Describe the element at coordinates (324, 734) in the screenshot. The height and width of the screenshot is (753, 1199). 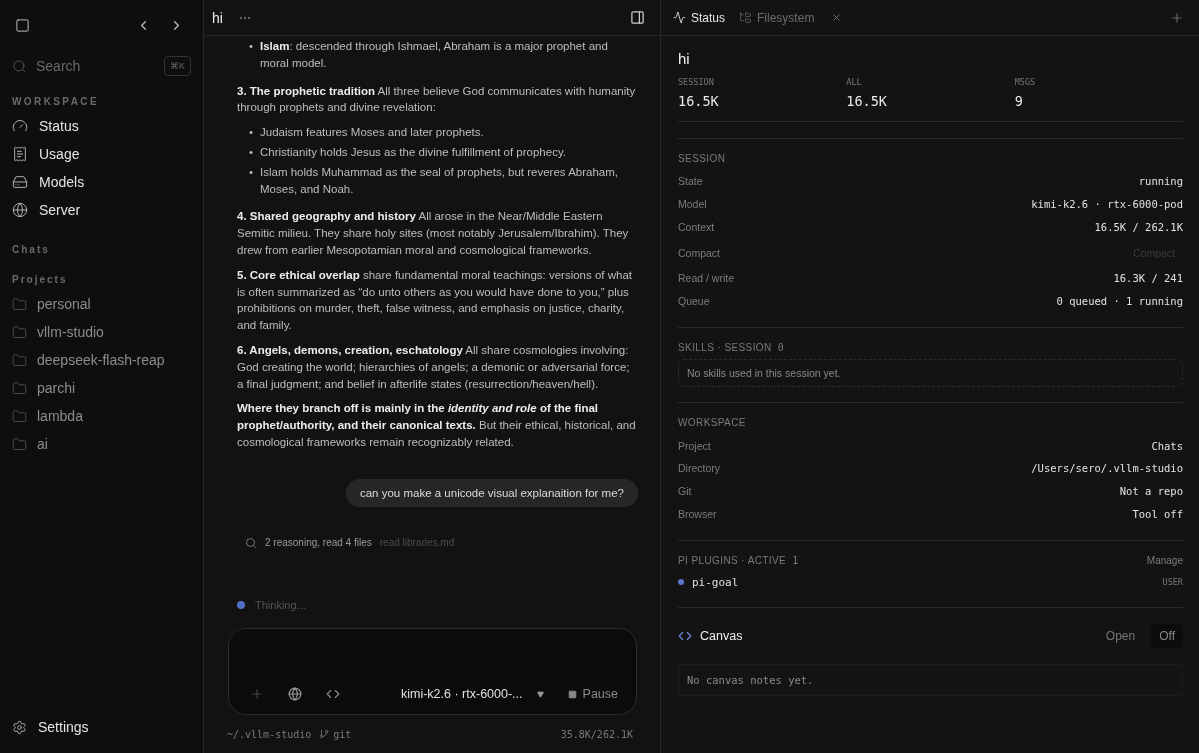
I see `branch-icon` at that location.